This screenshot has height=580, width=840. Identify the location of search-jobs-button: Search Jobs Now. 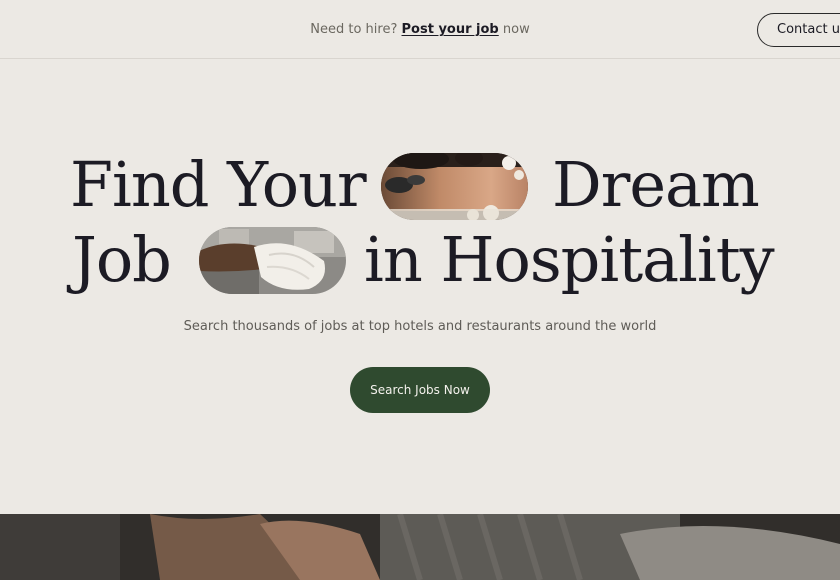
(420, 390).